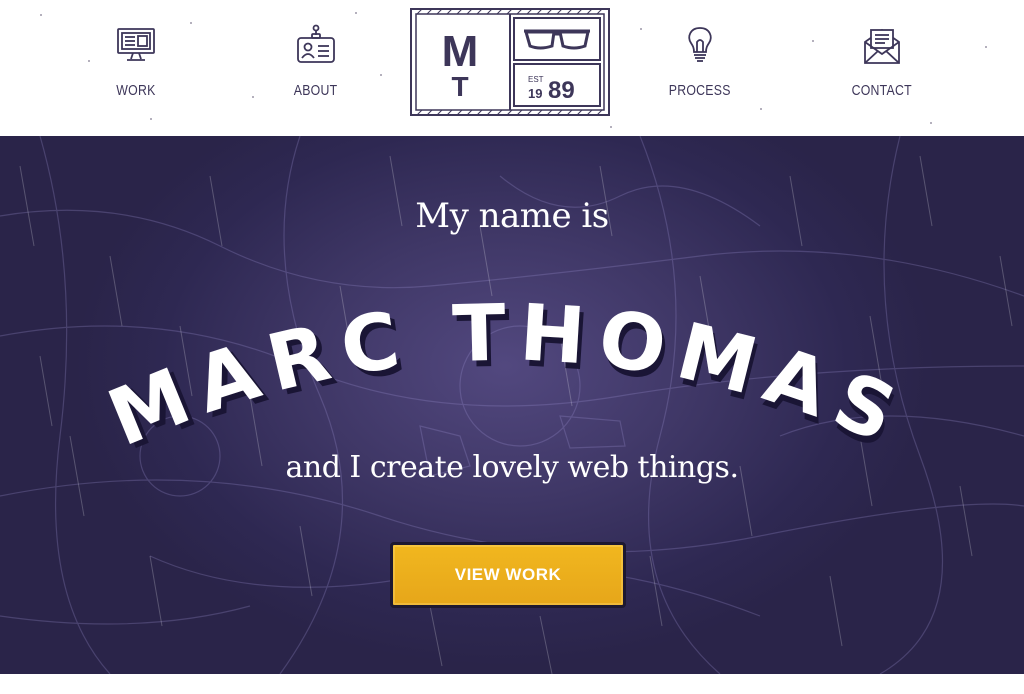 The height and width of the screenshot is (694, 1024). I want to click on view-work-label: VIEW WORK, so click(508, 574).